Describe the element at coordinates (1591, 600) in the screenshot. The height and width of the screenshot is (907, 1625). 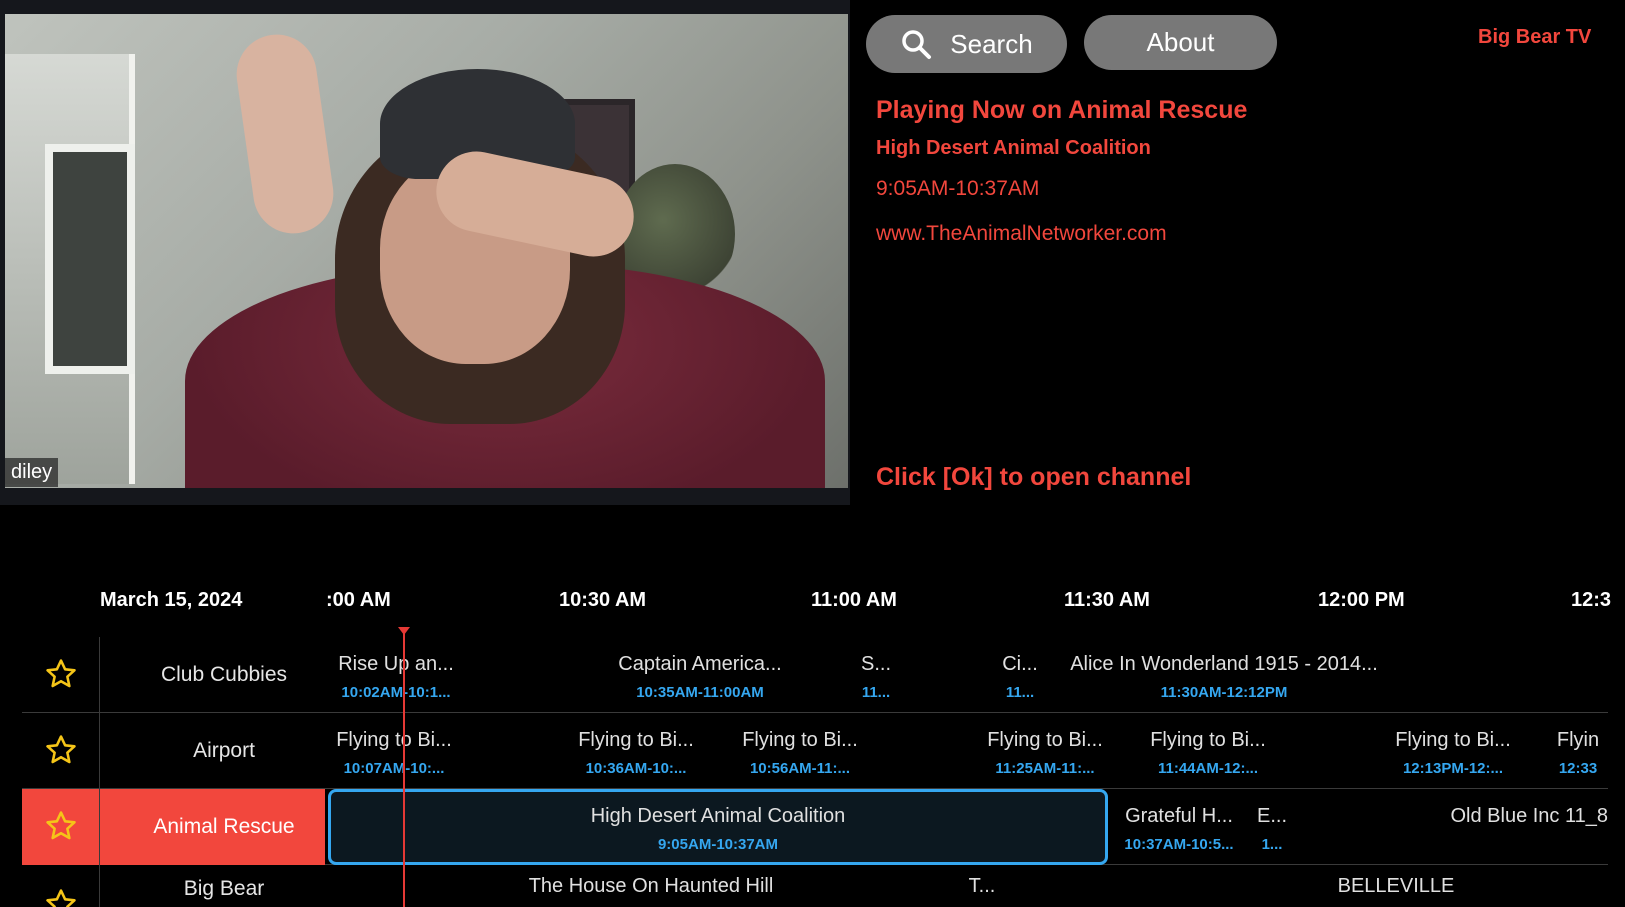
I see `time-label: 12:3` at that location.